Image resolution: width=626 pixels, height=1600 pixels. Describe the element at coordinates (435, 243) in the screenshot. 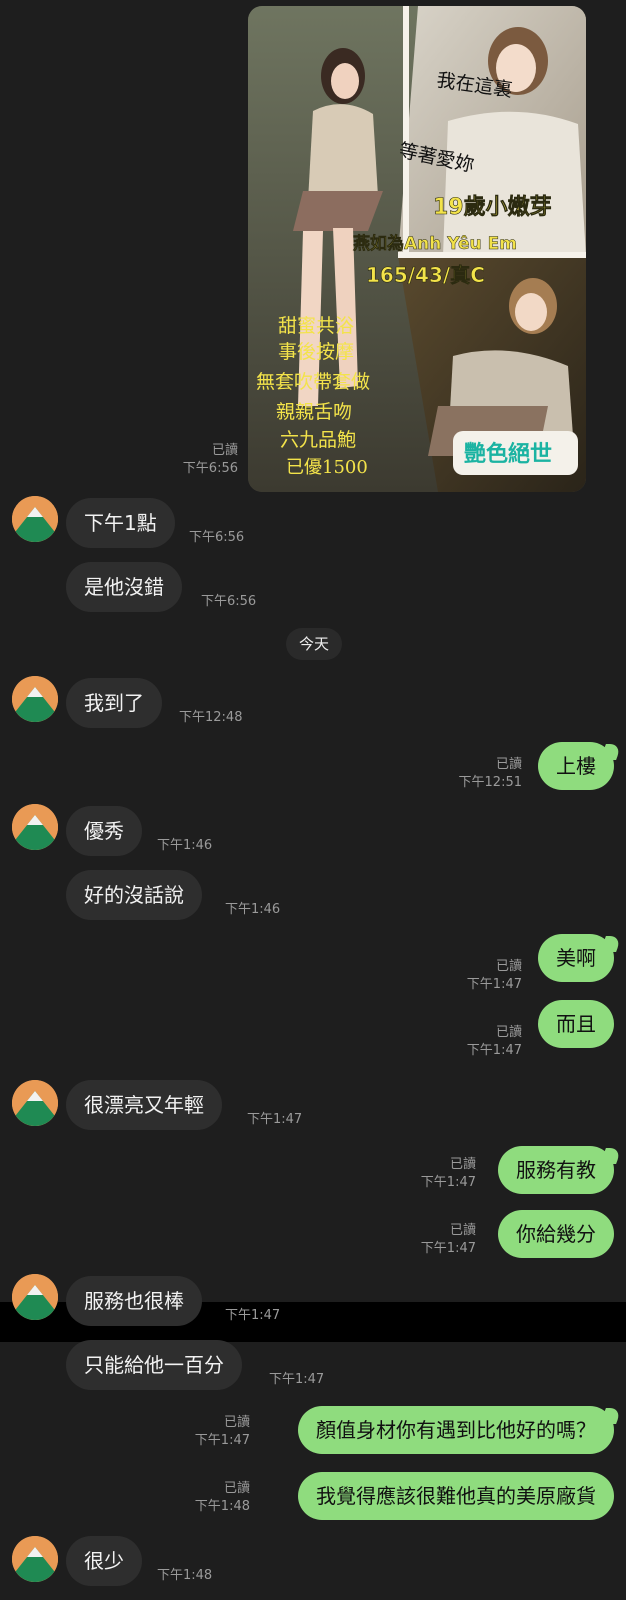

I see `caption-line-4: 燕如為Anh Yêu Em` at that location.